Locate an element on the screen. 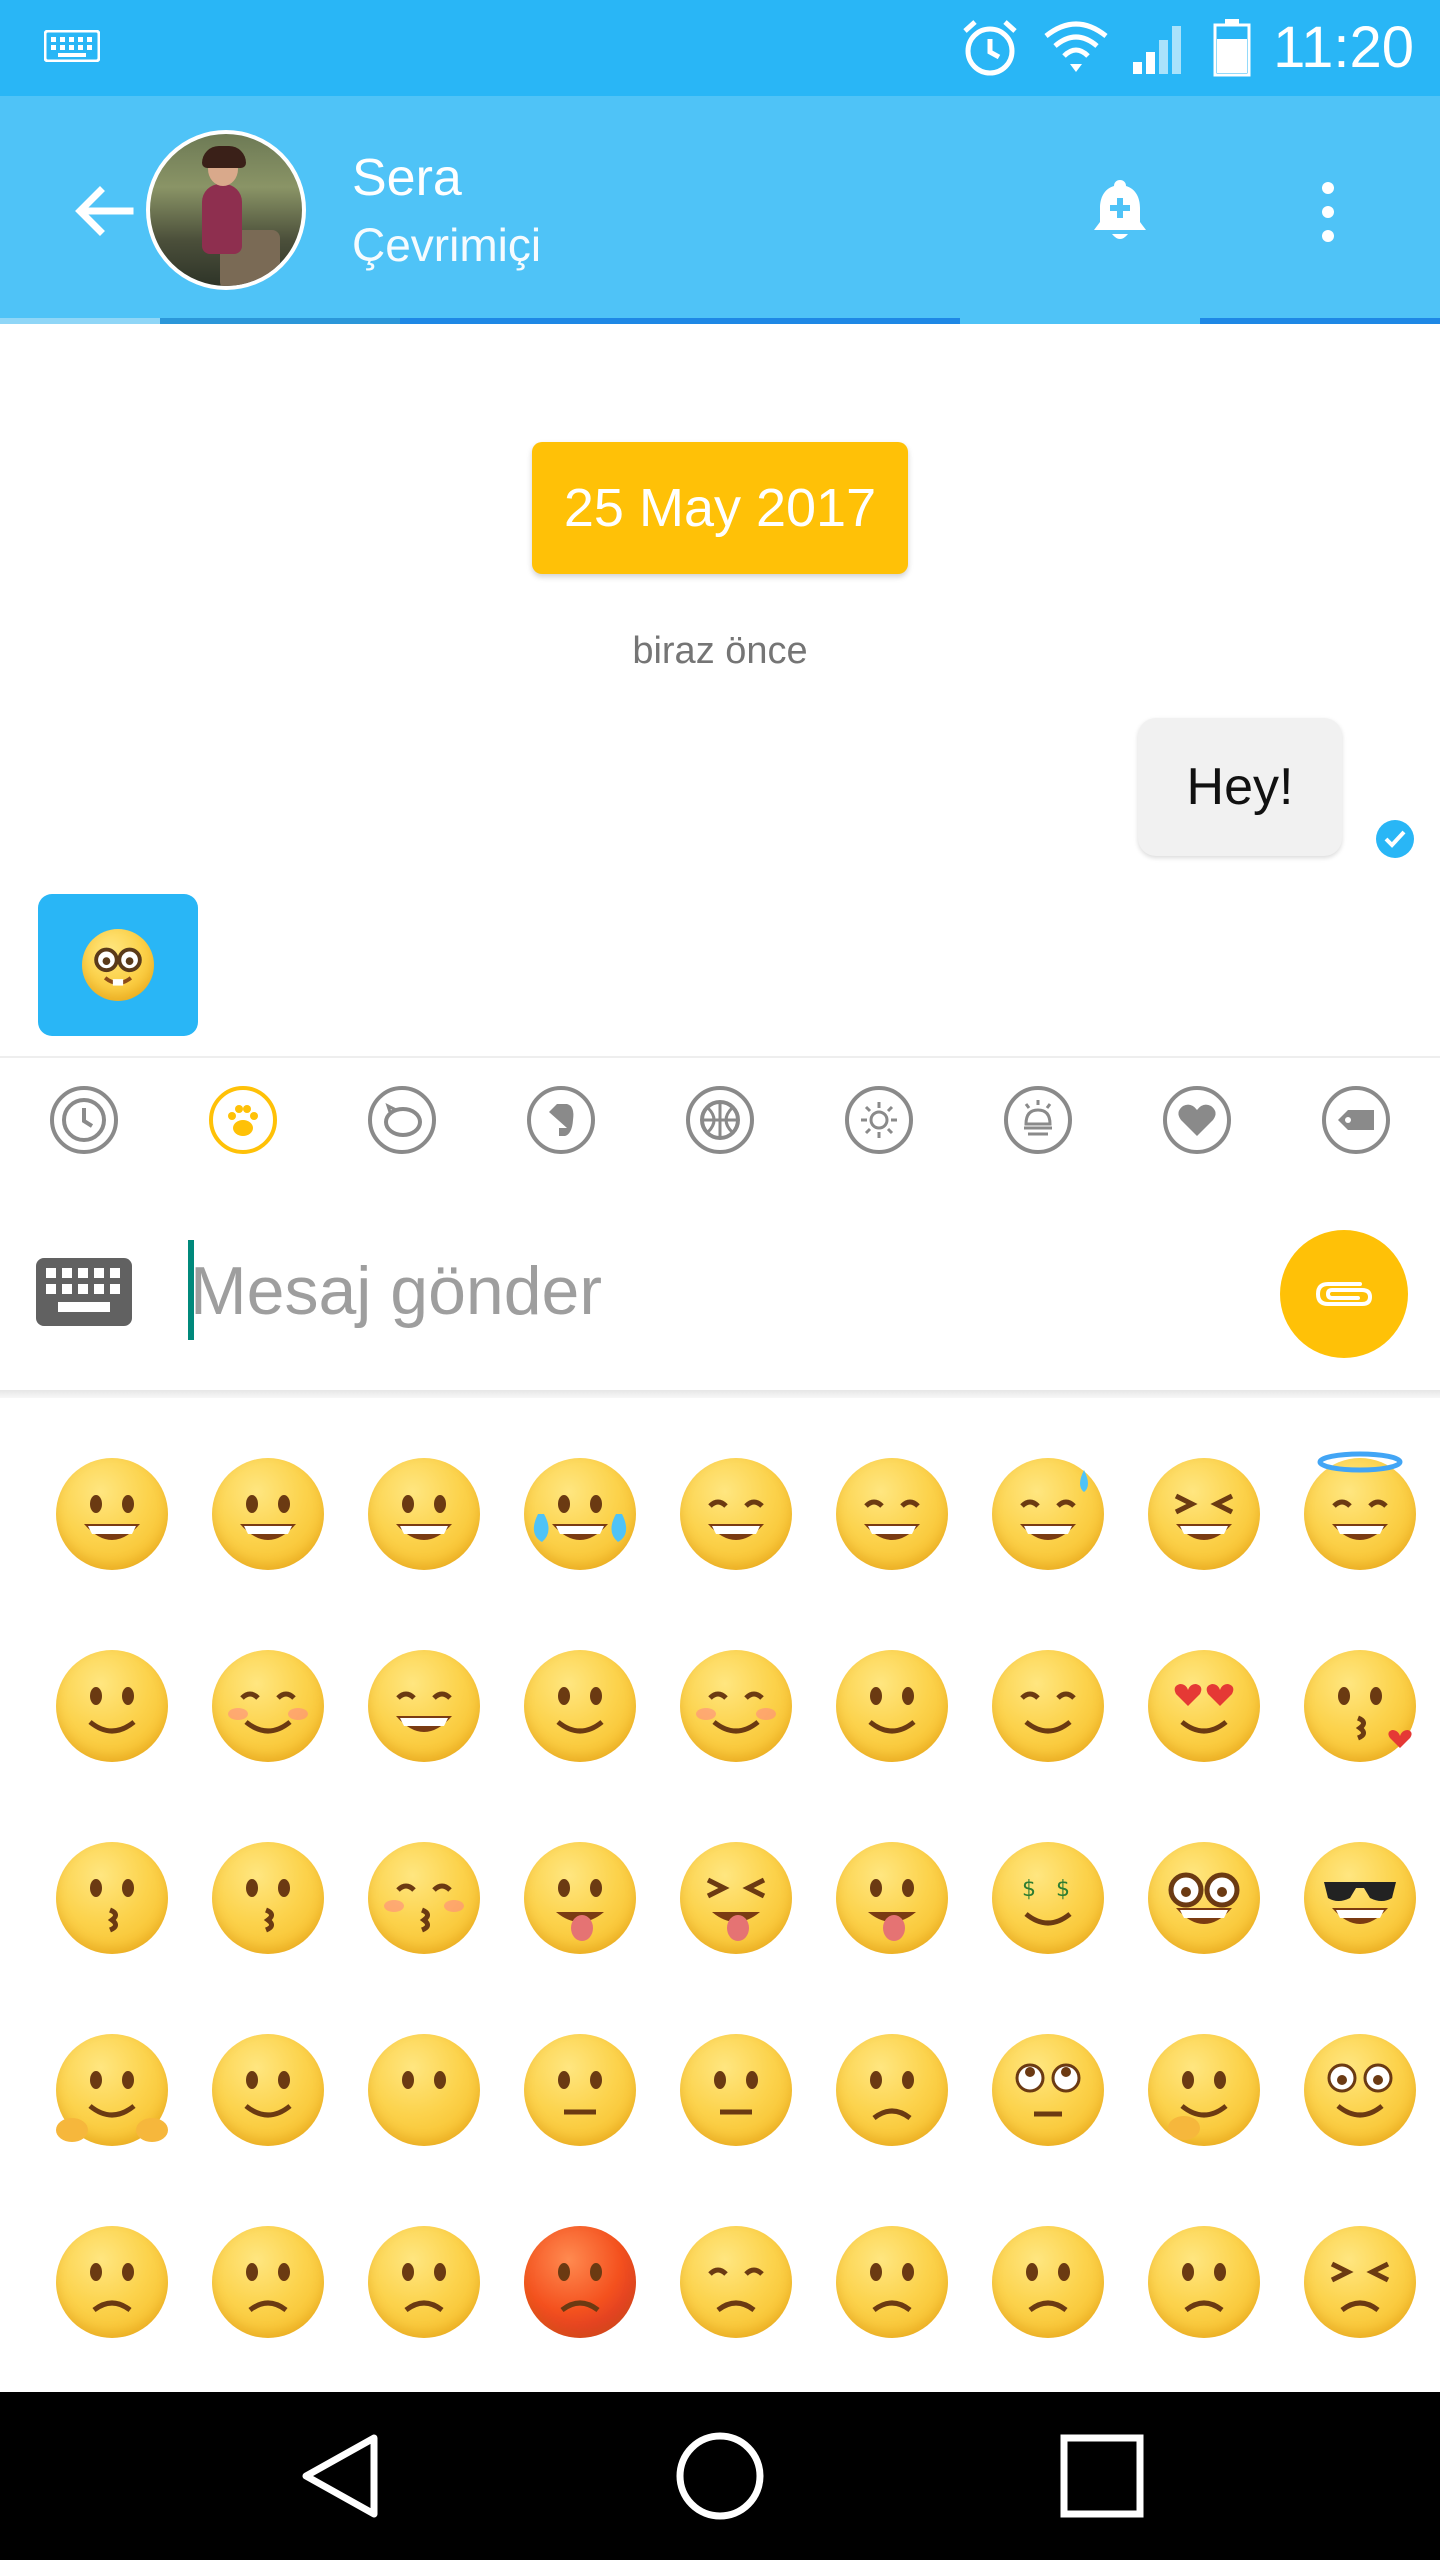  angry-emoji is located at coordinates (424, 2282).